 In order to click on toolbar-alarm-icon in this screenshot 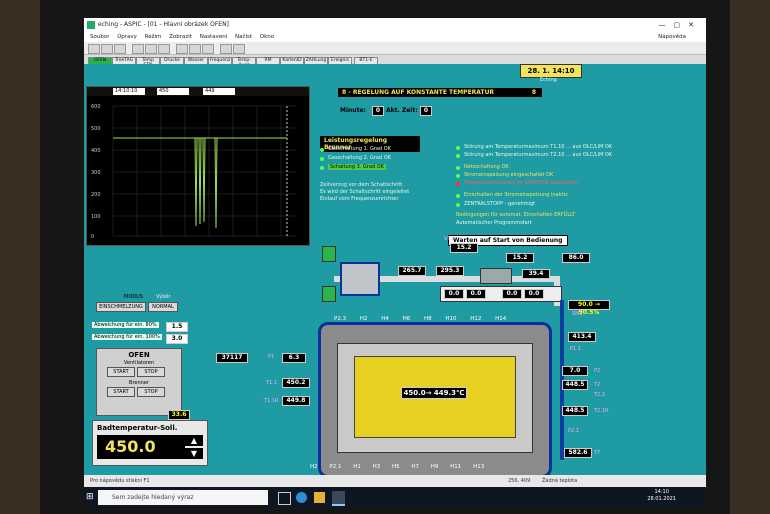, I will do `click(226, 49)`.